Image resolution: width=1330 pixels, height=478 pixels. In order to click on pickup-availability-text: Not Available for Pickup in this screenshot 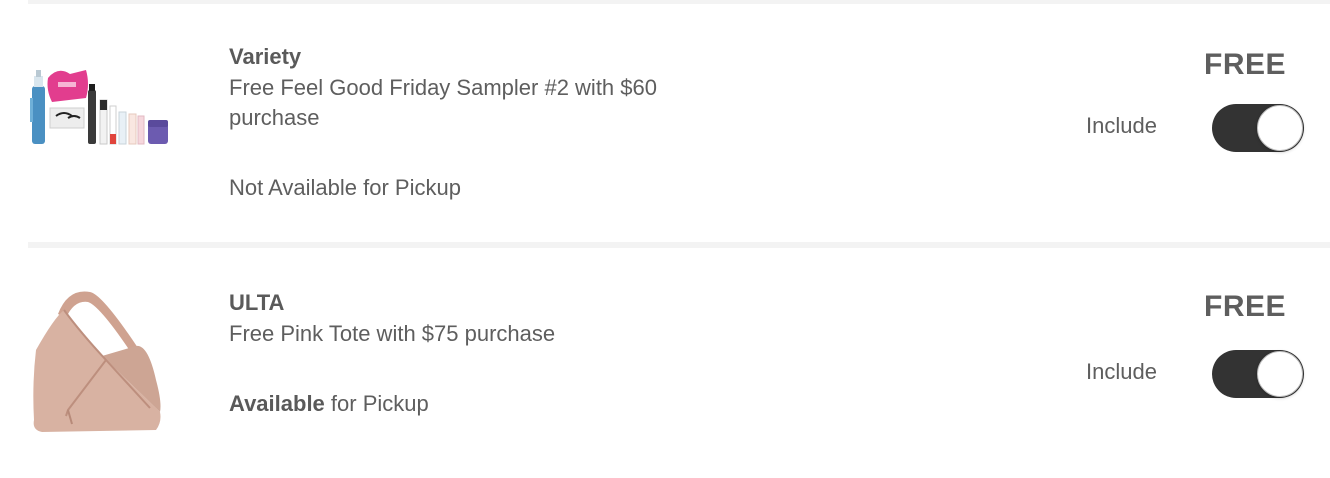, I will do `click(345, 187)`.